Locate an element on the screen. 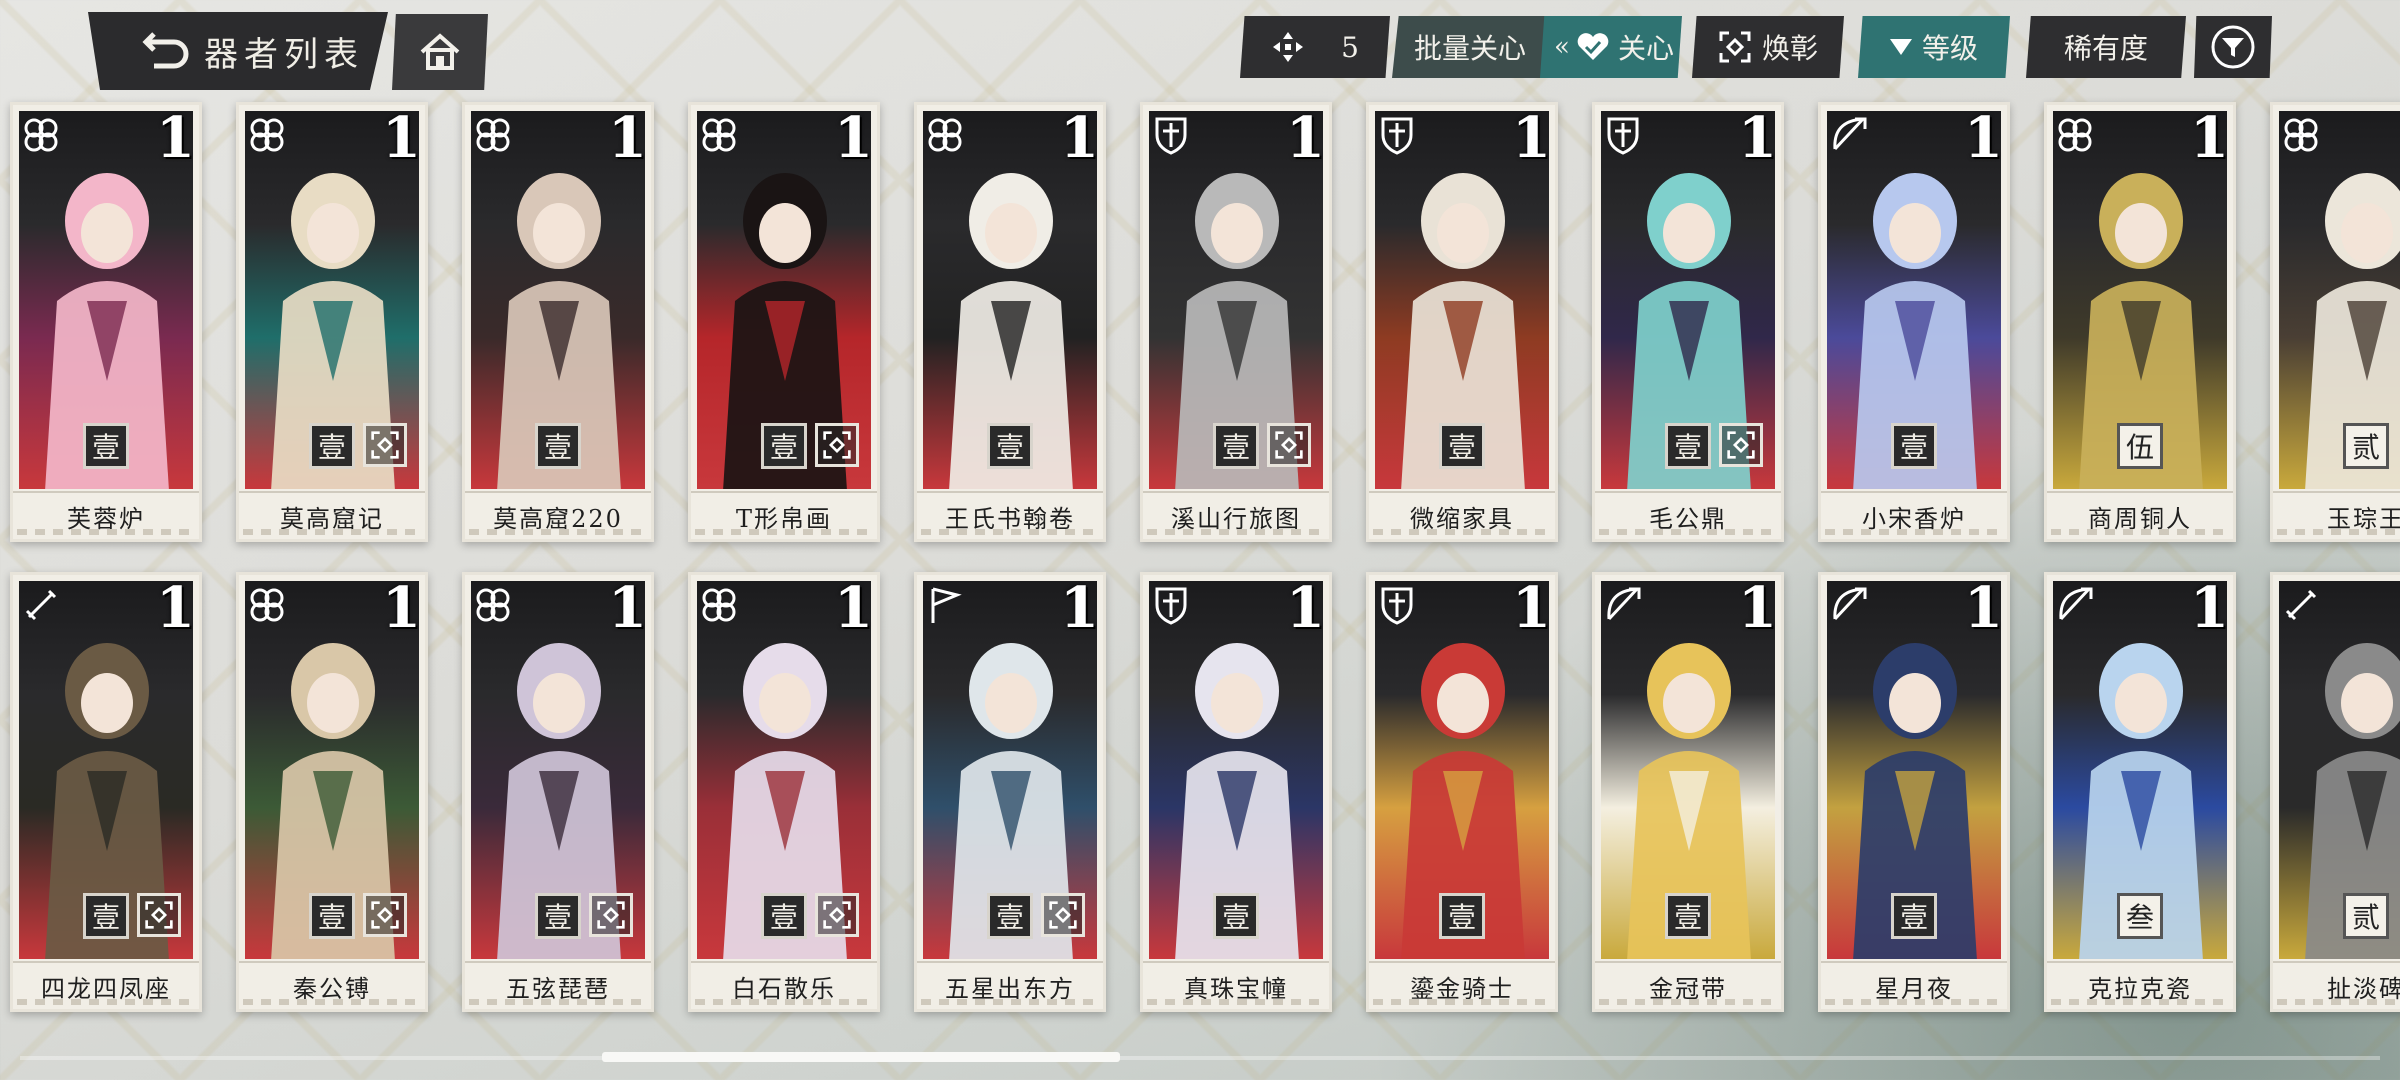 Image resolution: width=2400 pixels, height=1080 pixels. item-name: 星月夜 is located at coordinates (1914, 985).